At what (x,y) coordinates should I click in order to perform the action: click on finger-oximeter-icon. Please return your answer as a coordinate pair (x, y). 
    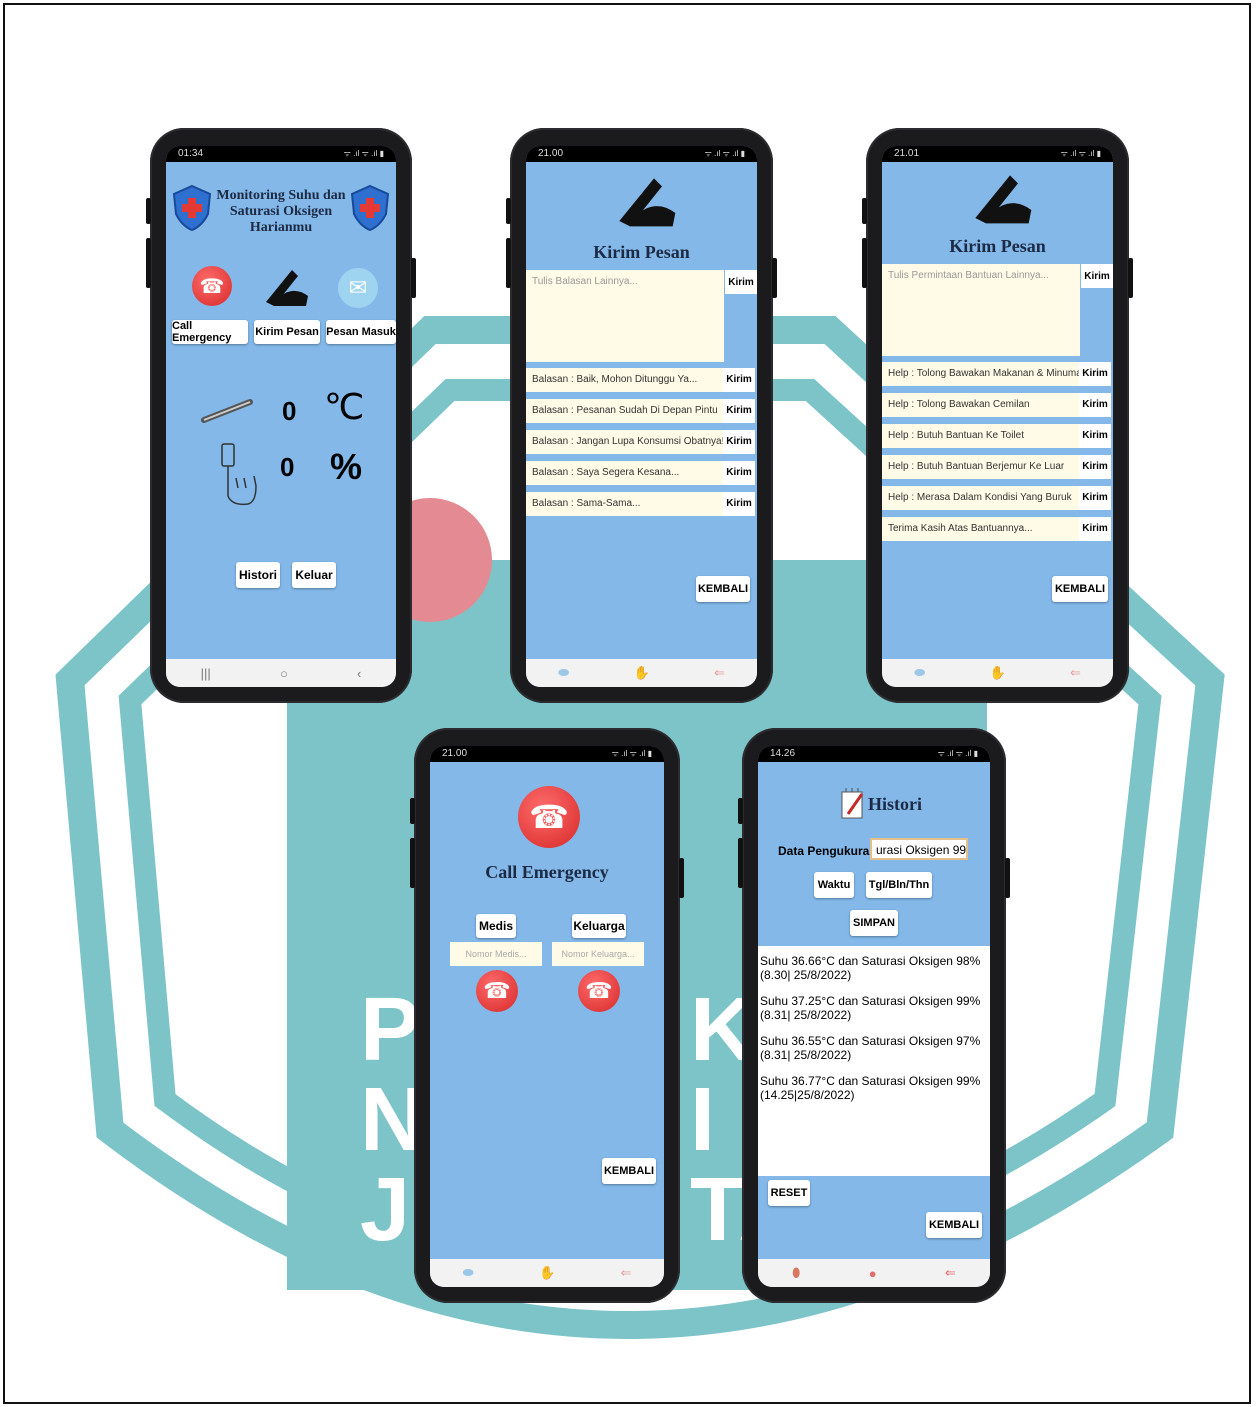
    Looking at the image, I should click on (239, 474).